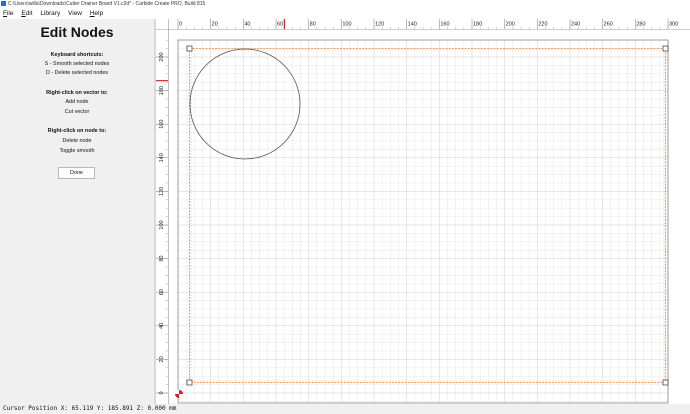 Image resolution: width=690 pixels, height=414 pixels. Describe the element at coordinates (8, 14) in the screenshot. I see `menu-file: File` at that location.